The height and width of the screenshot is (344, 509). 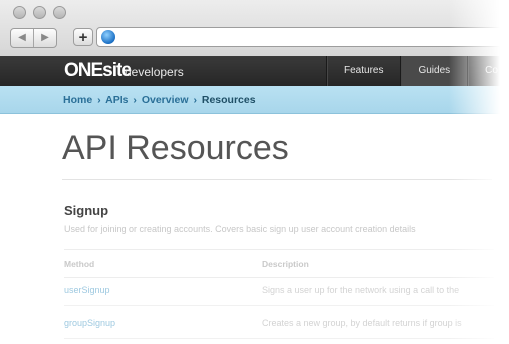 I want to click on history-nav: ◀ ▶, so click(x=33, y=38).